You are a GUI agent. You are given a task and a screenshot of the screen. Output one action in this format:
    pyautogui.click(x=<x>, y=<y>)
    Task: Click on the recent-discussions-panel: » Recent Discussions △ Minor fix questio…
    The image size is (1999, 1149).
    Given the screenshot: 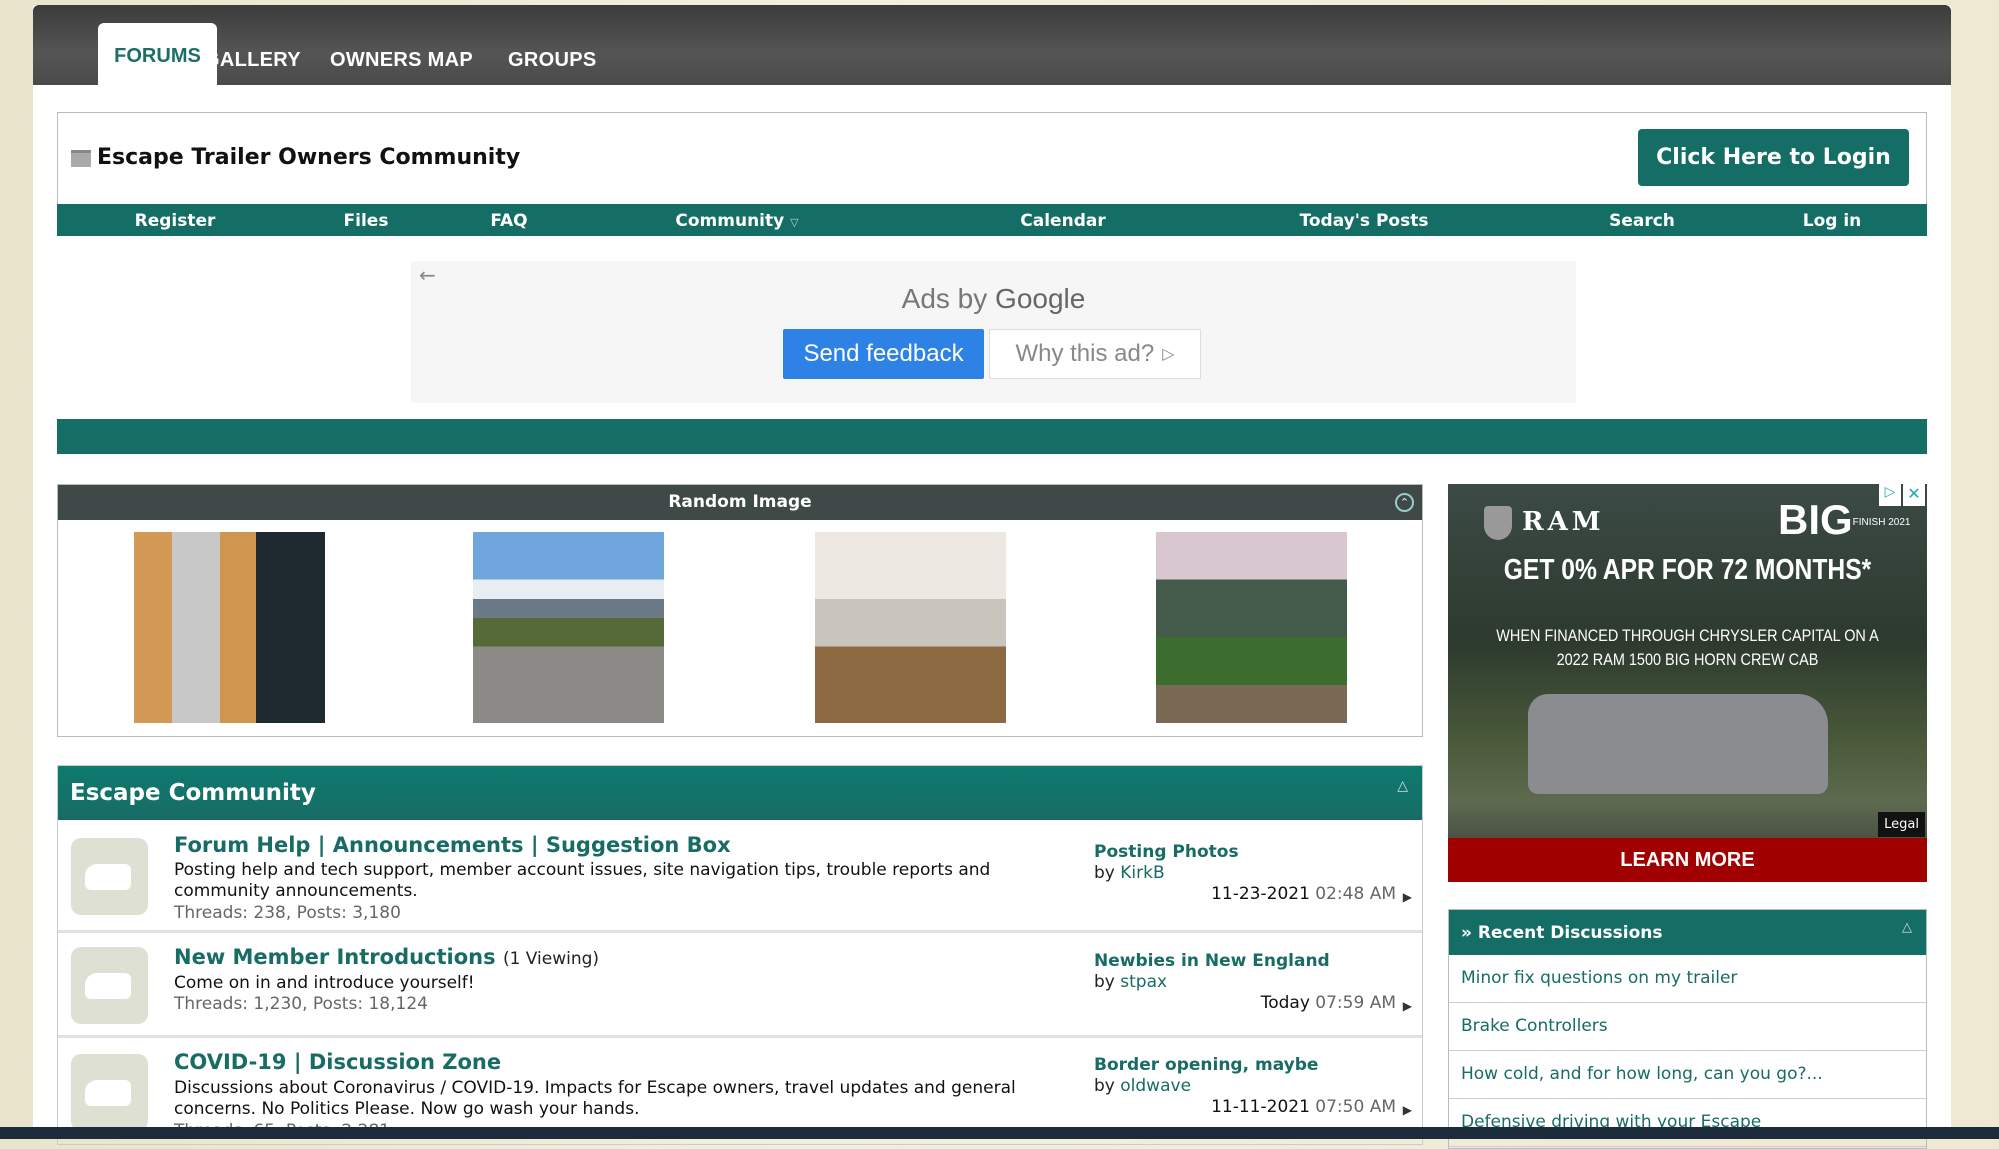 What is the action you would take?
    pyautogui.click(x=1687, y=1029)
    